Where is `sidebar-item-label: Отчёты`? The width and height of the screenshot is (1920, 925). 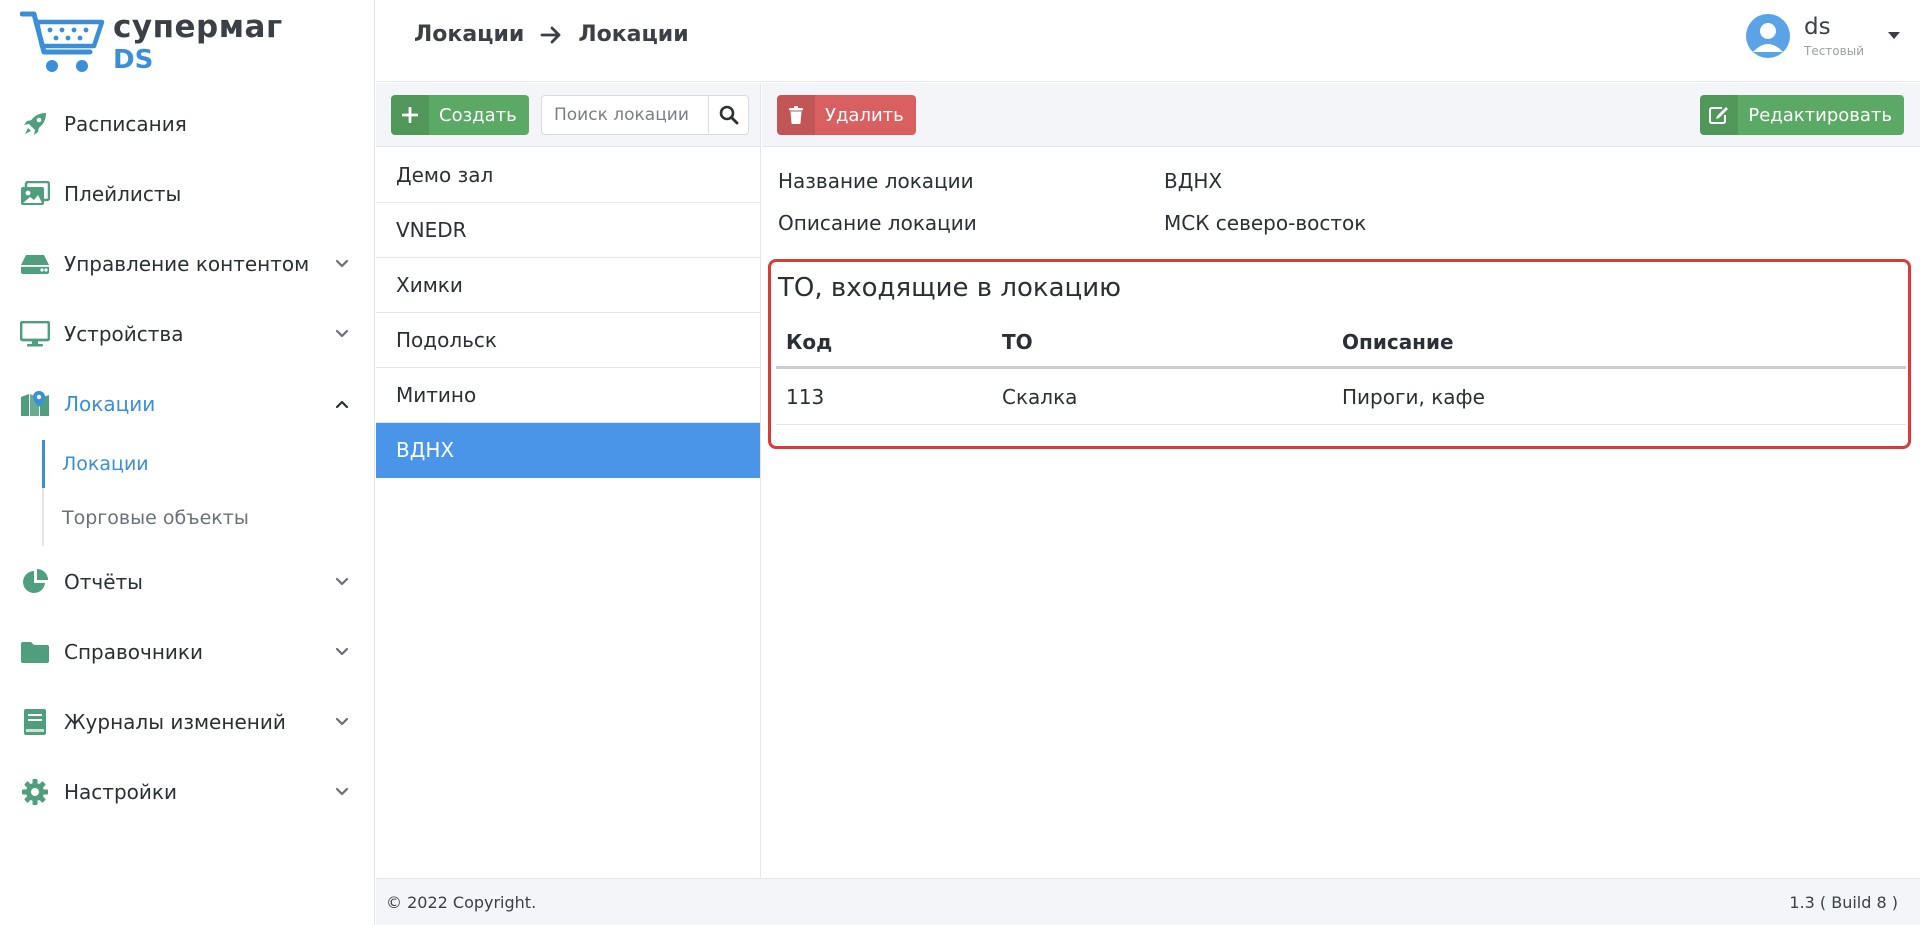
sidebar-item-label: Отчёты is located at coordinates (103, 582).